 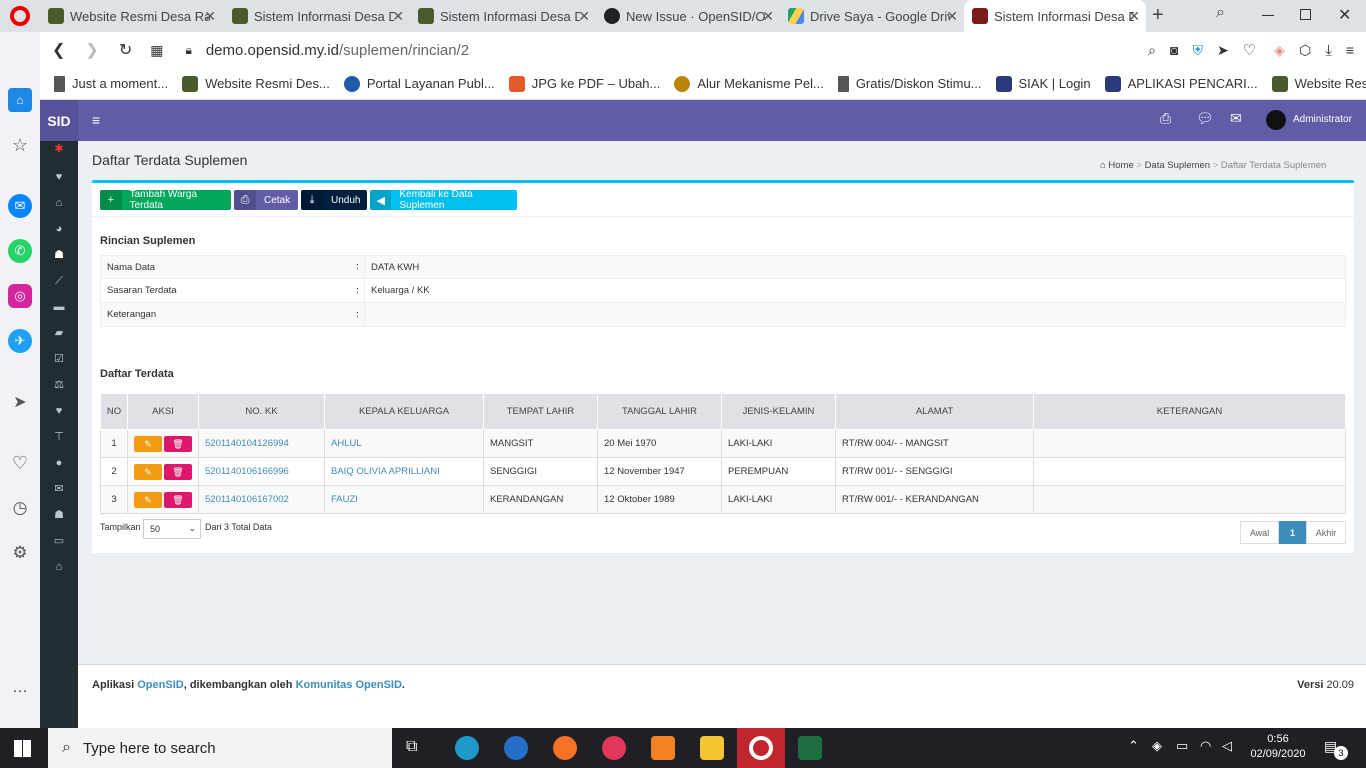 I want to click on archive-icon: ▬, so click(x=59, y=307).